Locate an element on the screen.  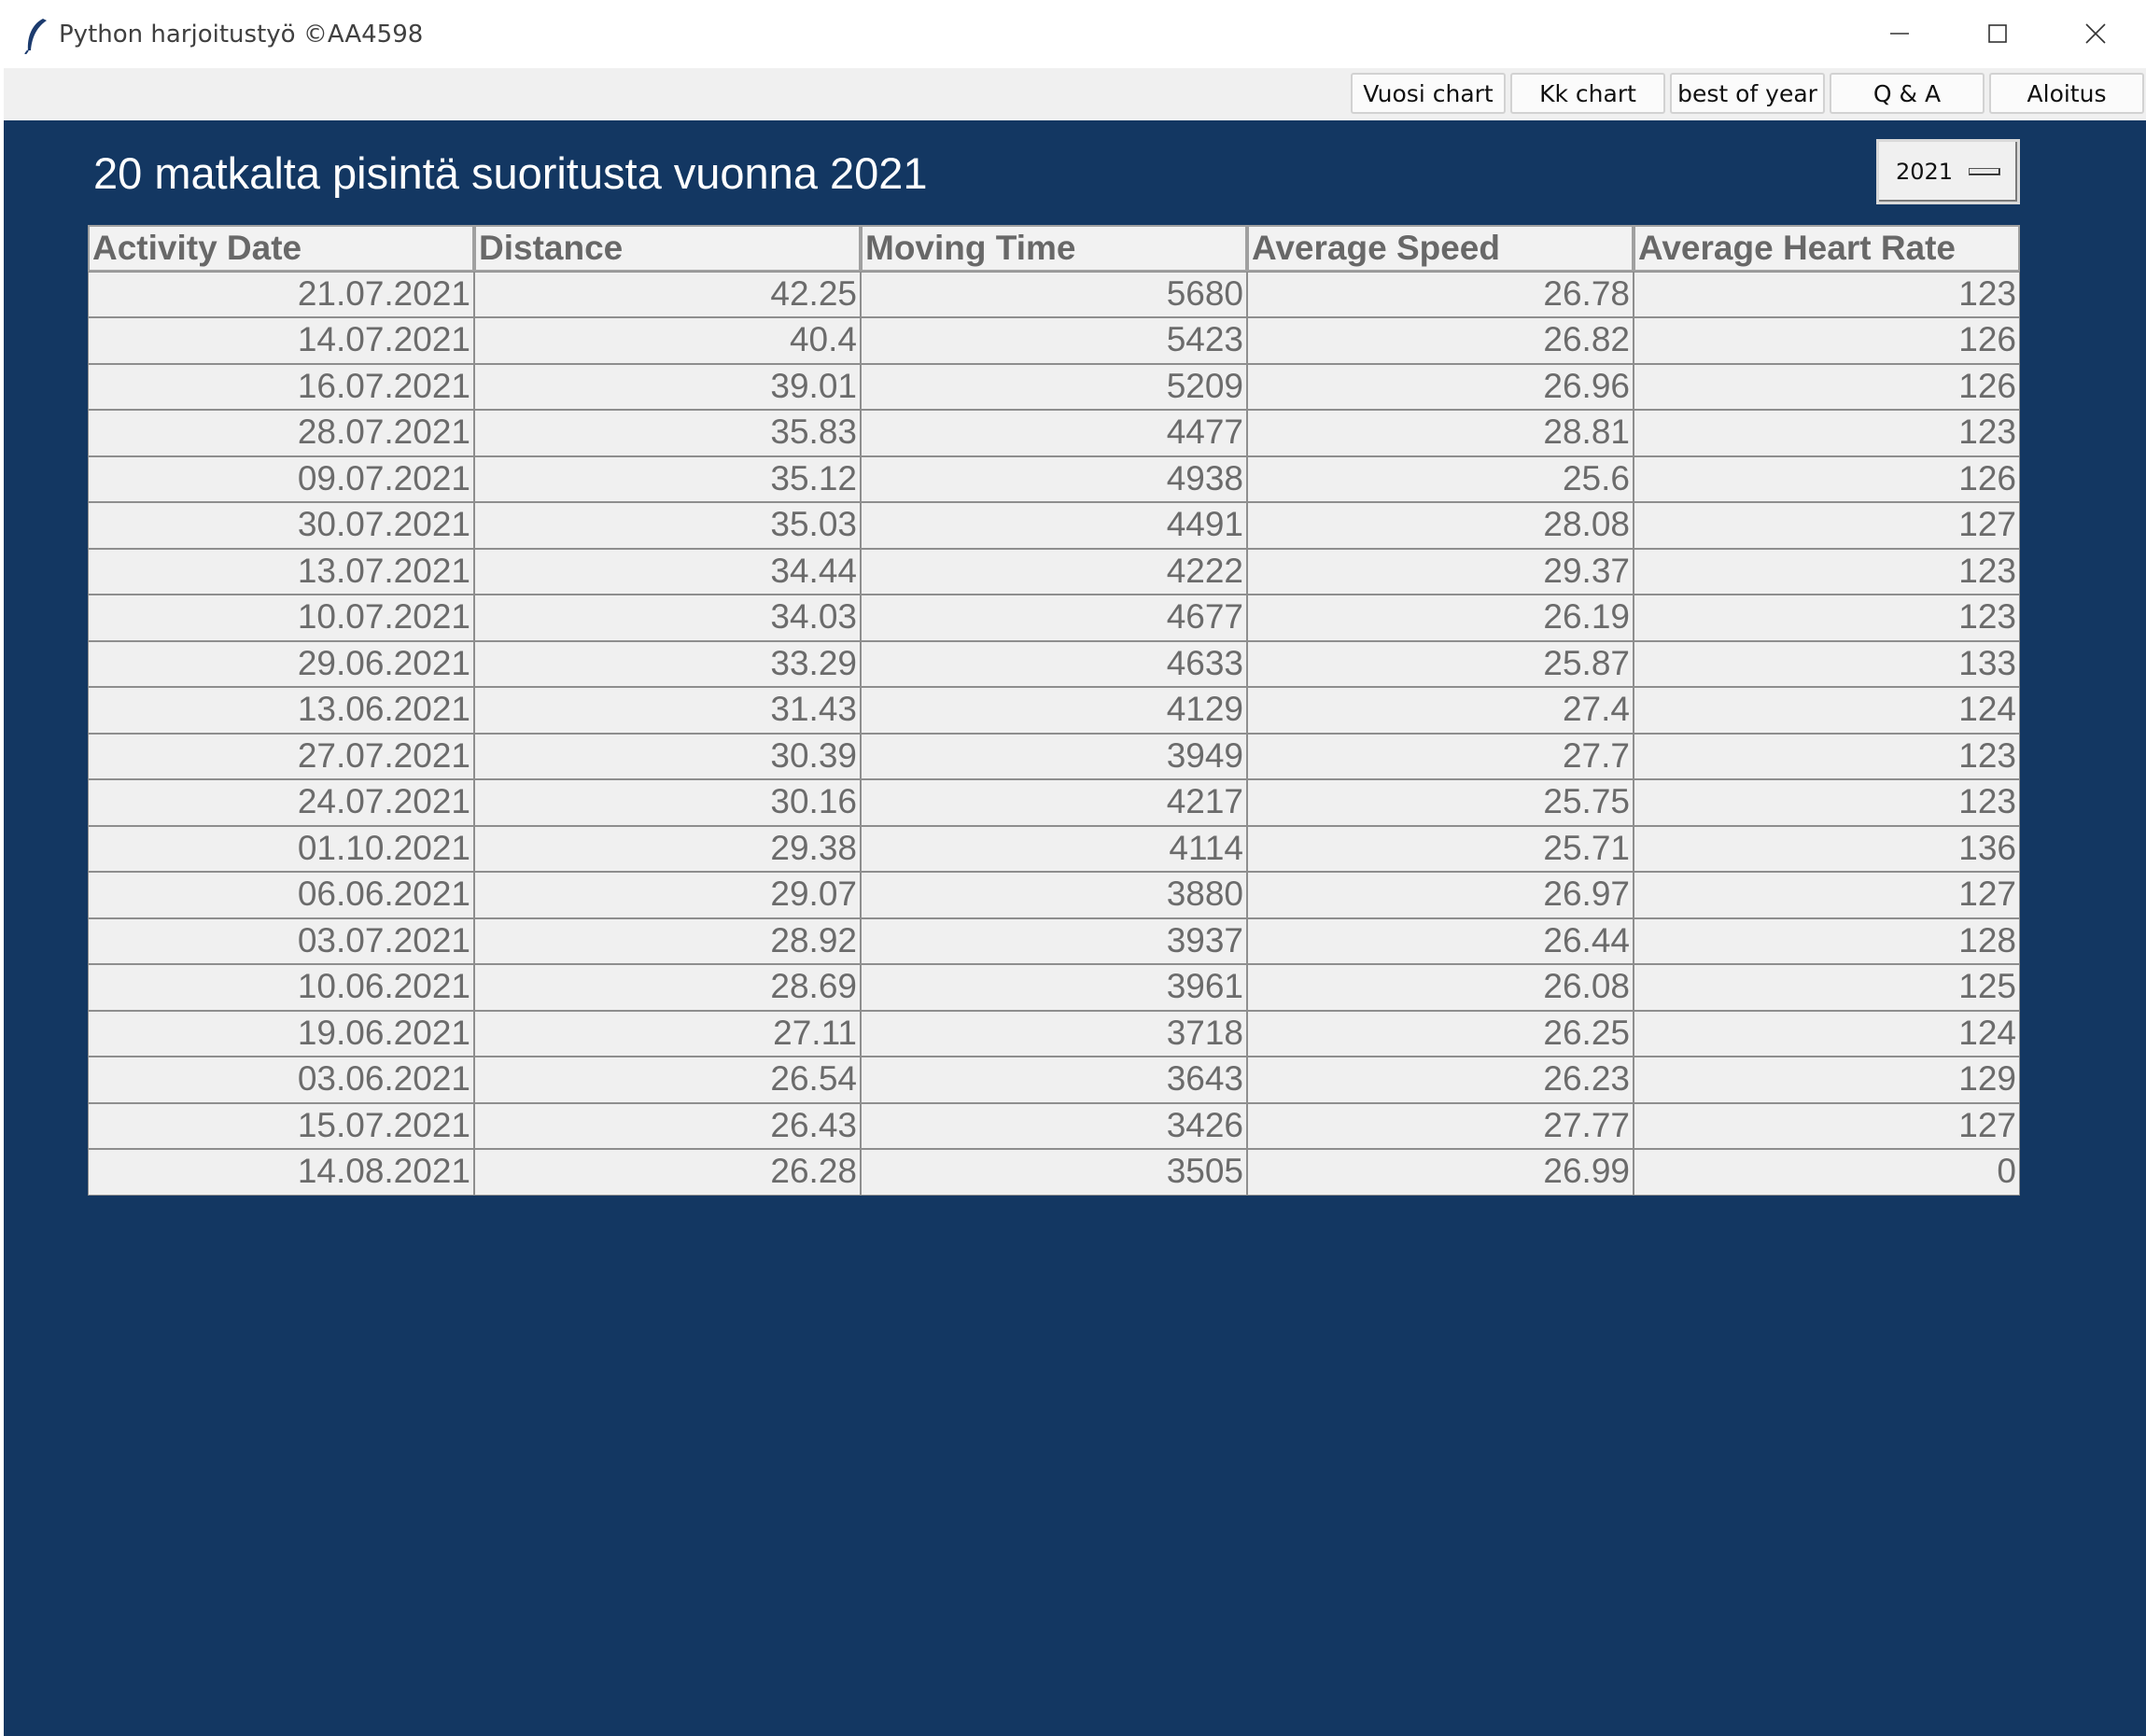
window-title: Python harjoitustyö ©AA4598 is located at coordinates (241, 35).